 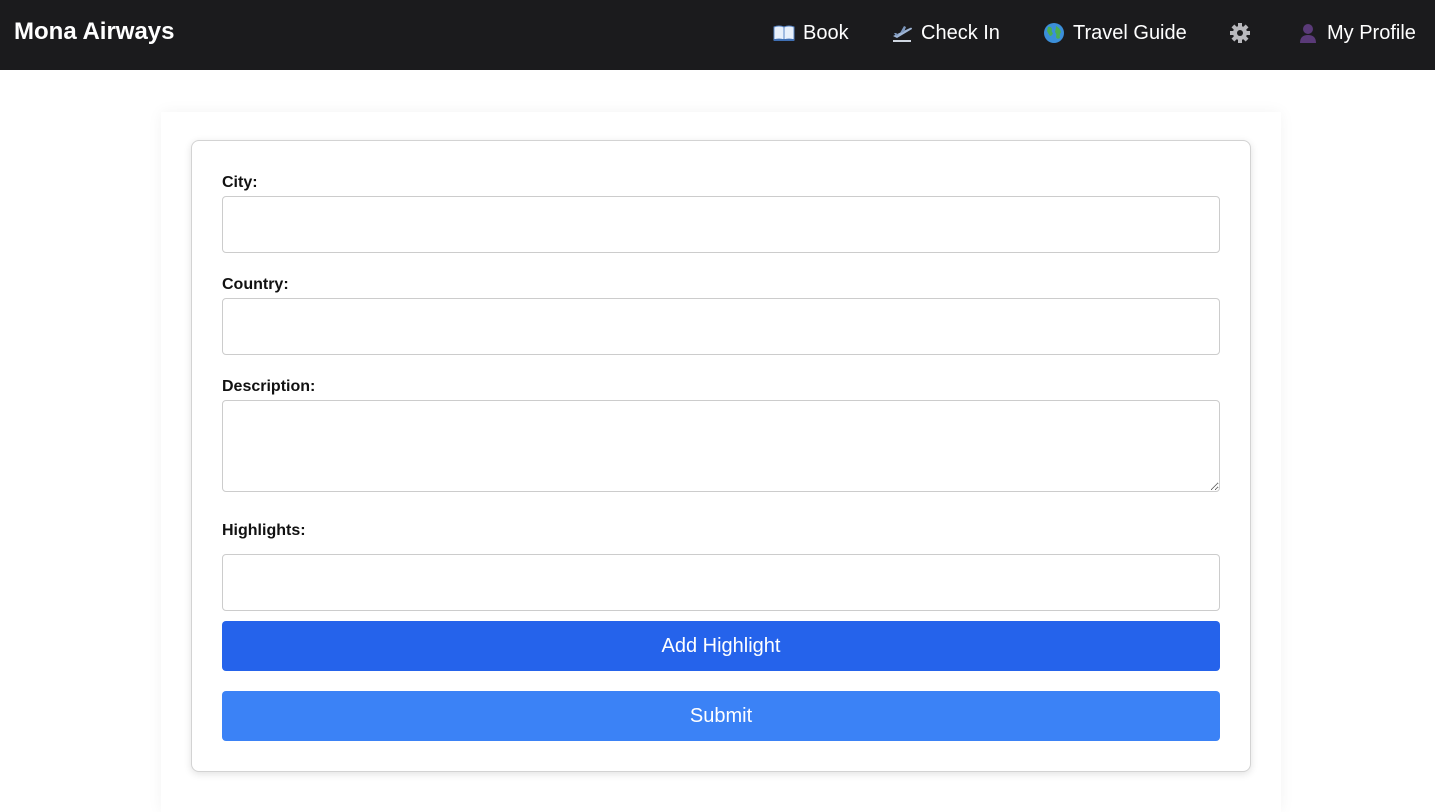 What do you see at coordinates (255, 284) in the screenshot?
I see `country-label: Country:` at bounding box center [255, 284].